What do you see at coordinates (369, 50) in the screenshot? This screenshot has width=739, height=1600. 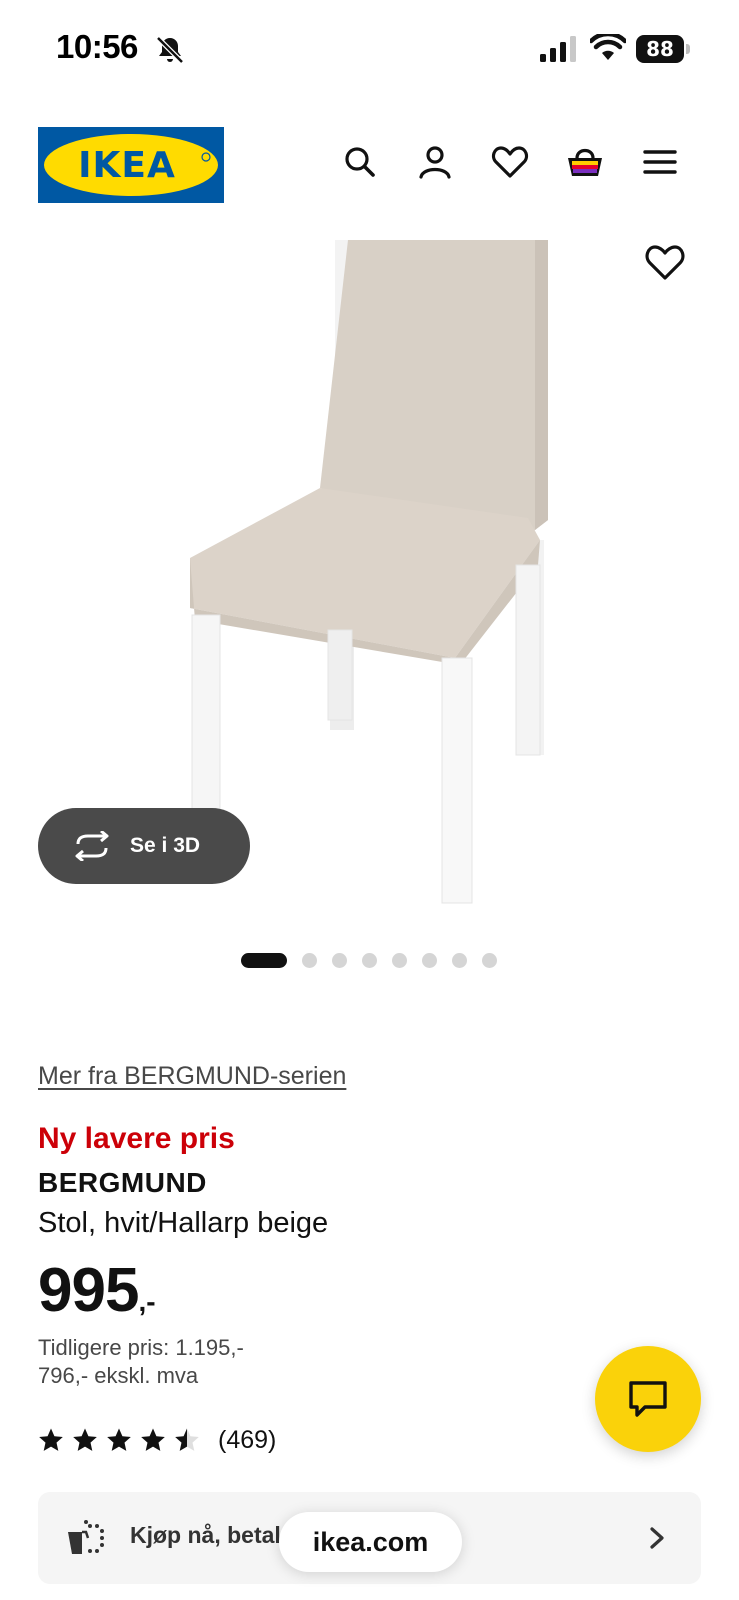 I see `status-bar: 10:56 88` at bounding box center [369, 50].